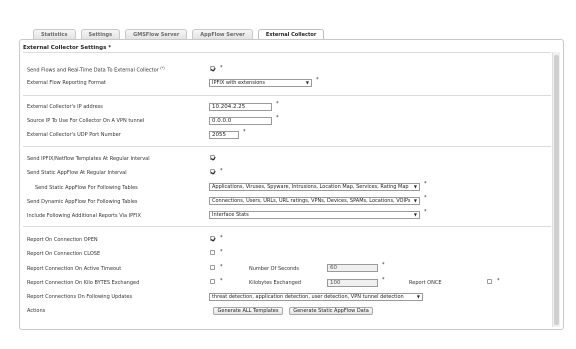 The width and height of the screenshot is (576, 349). Describe the element at coordinates (65, 107) in the screenshot. I see `collector-ip-label: External Collector's IP address` at that location.